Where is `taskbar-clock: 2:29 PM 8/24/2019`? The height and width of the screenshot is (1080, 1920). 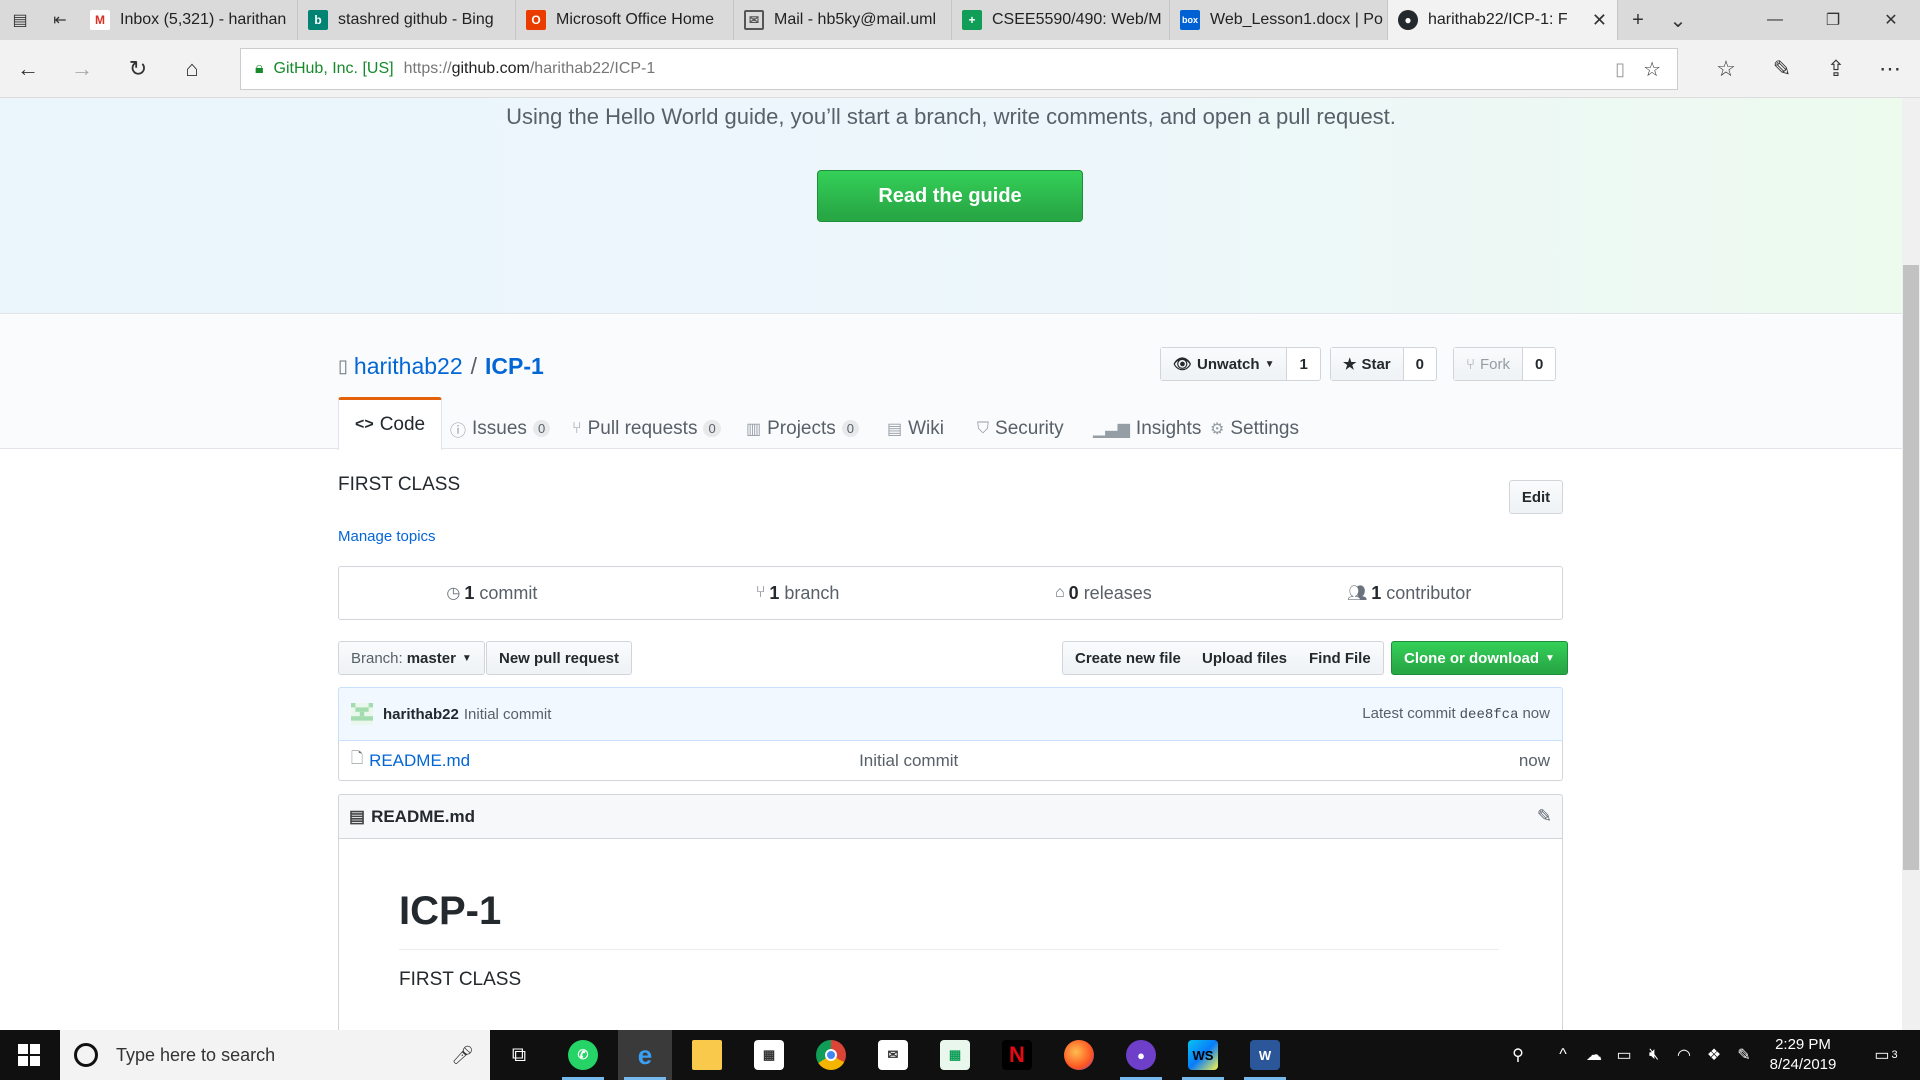 taskbar-clock: 2:29 PM 8/24/2019 is located at coordinates (1803, 1055).